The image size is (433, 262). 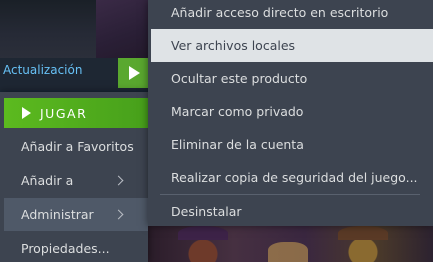 What do you see at coordinates (233, 45) in the screenshot?
I see `submenu-item-label: Ver archivos locales` at bounding box center [233, 45].